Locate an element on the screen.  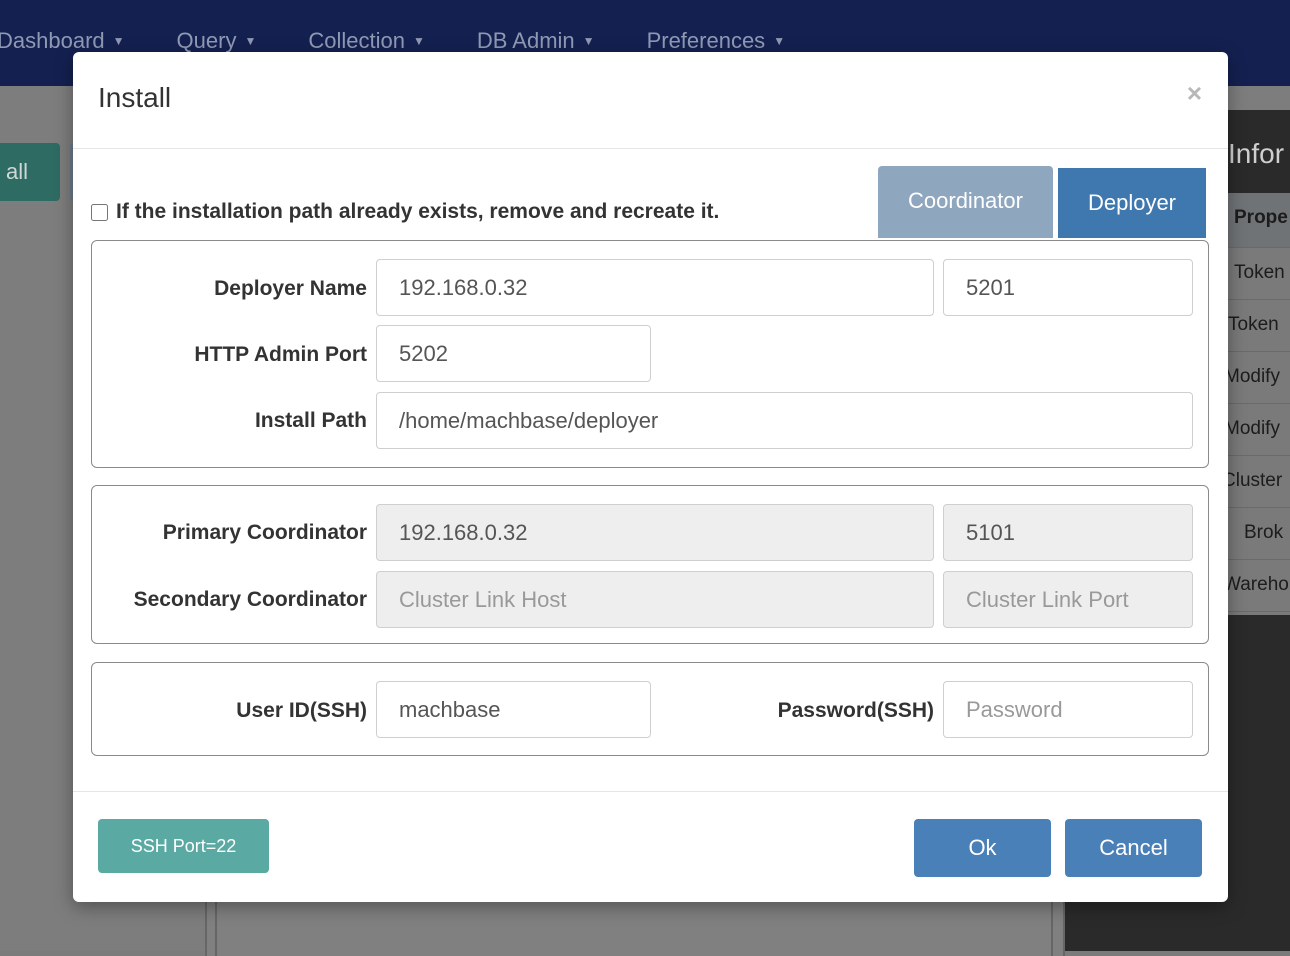
info-panel-title: Infor is located at coordinates (1256, 153).